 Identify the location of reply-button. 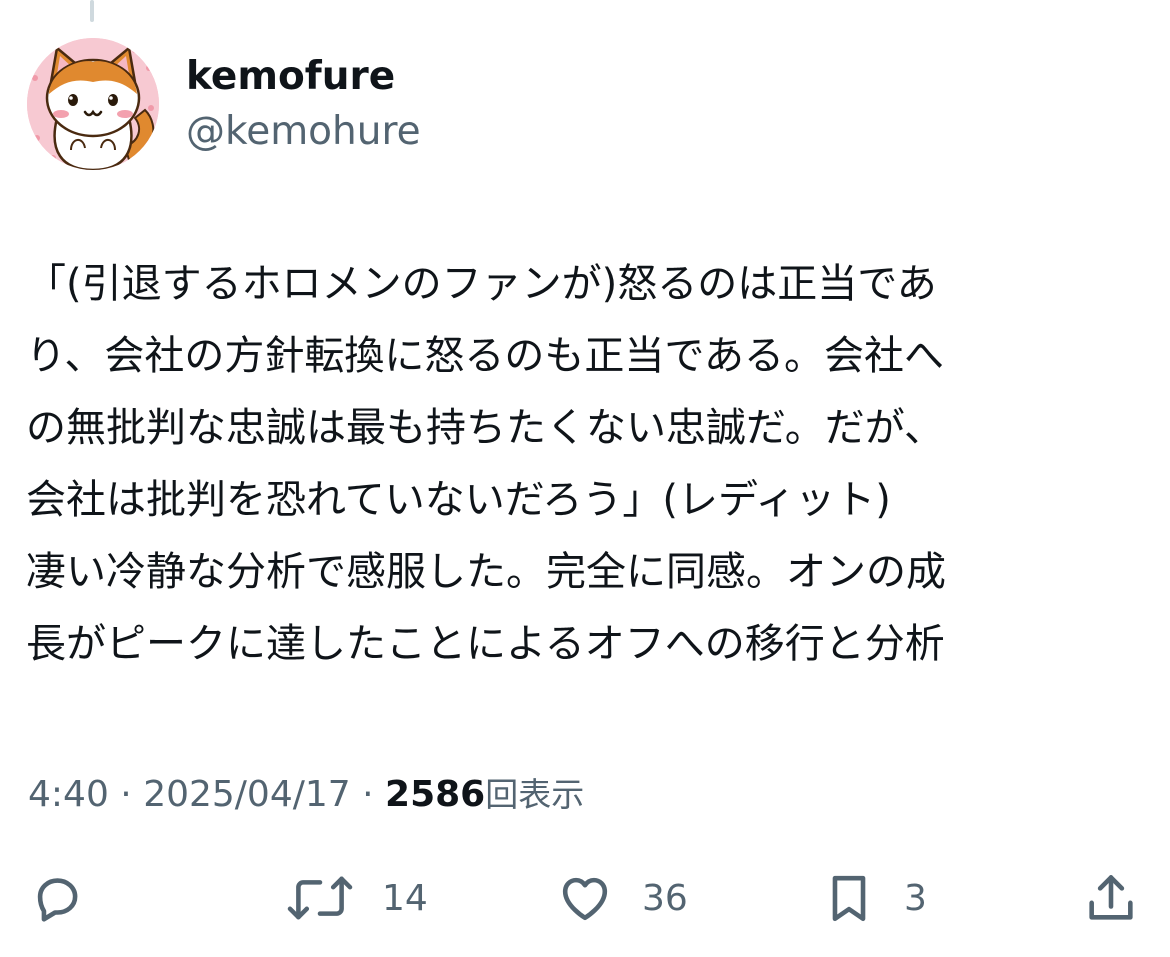
(57, 898).